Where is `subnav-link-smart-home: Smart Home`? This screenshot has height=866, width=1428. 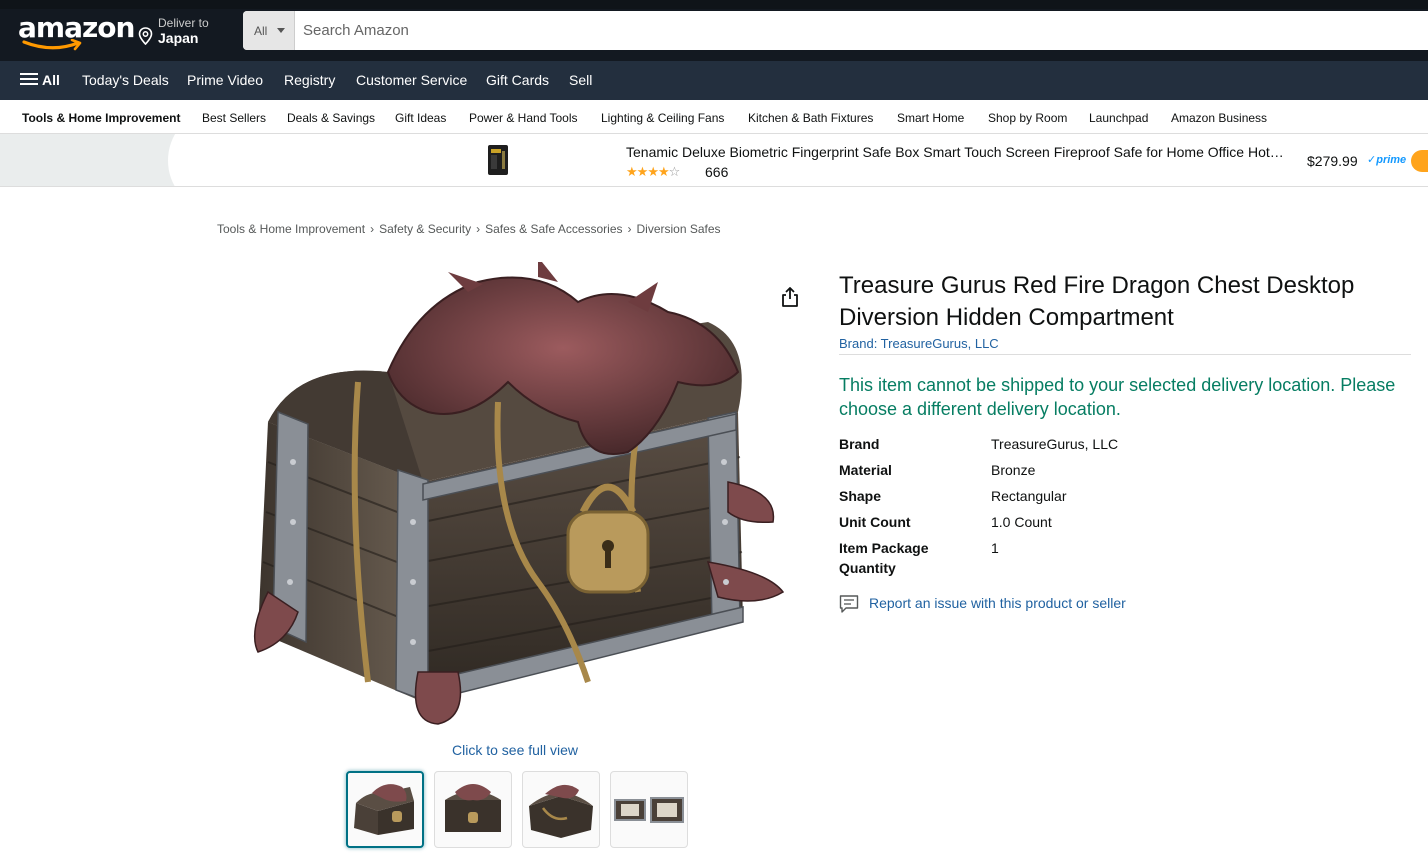
subnav-link-smart-home: Smart Home is located at coordinates (930, 118).